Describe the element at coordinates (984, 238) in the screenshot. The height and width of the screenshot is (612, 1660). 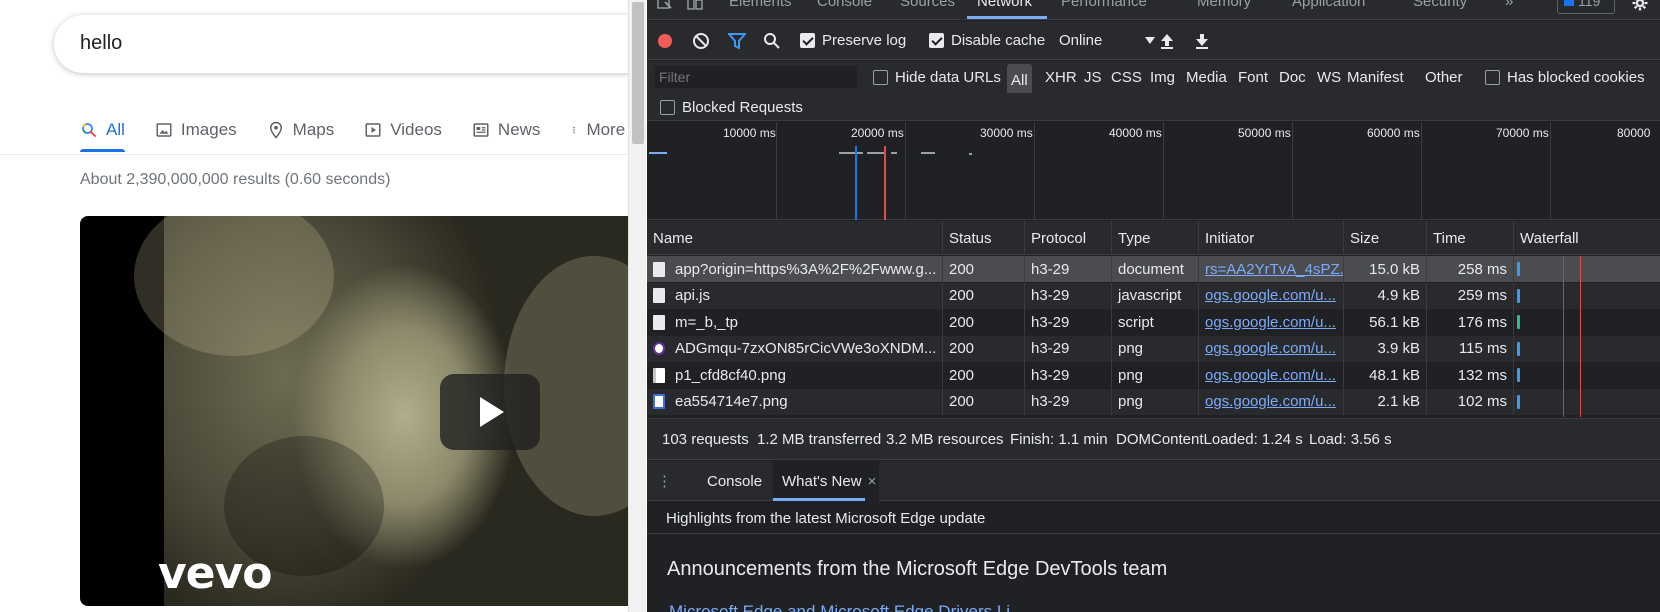
I see `column-status: Status` at that location.